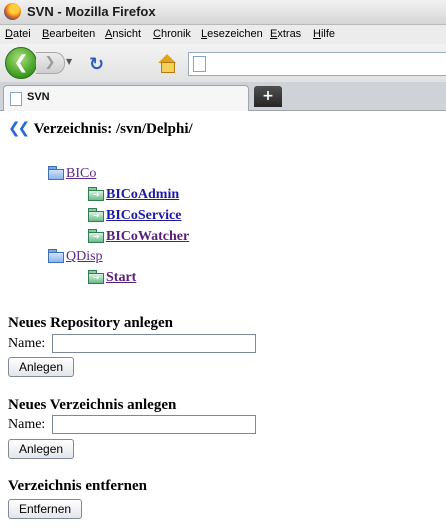 This screenshot has width=446, height=527. What do you see at coordinates (27, 343) in the screenshot?
I see `repo-name-label: Name:` at bounding box center [27, 343].